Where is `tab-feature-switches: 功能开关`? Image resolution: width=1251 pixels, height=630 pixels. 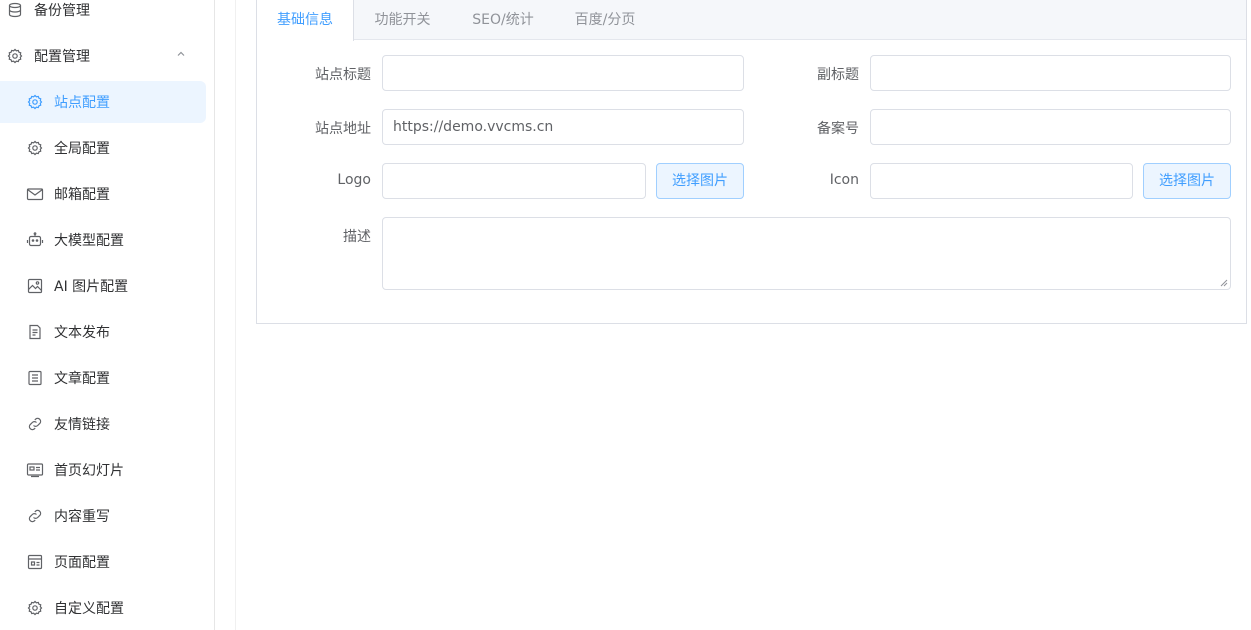 tab-feature-switches: 功能开关 is located at coordinates (402, 20).